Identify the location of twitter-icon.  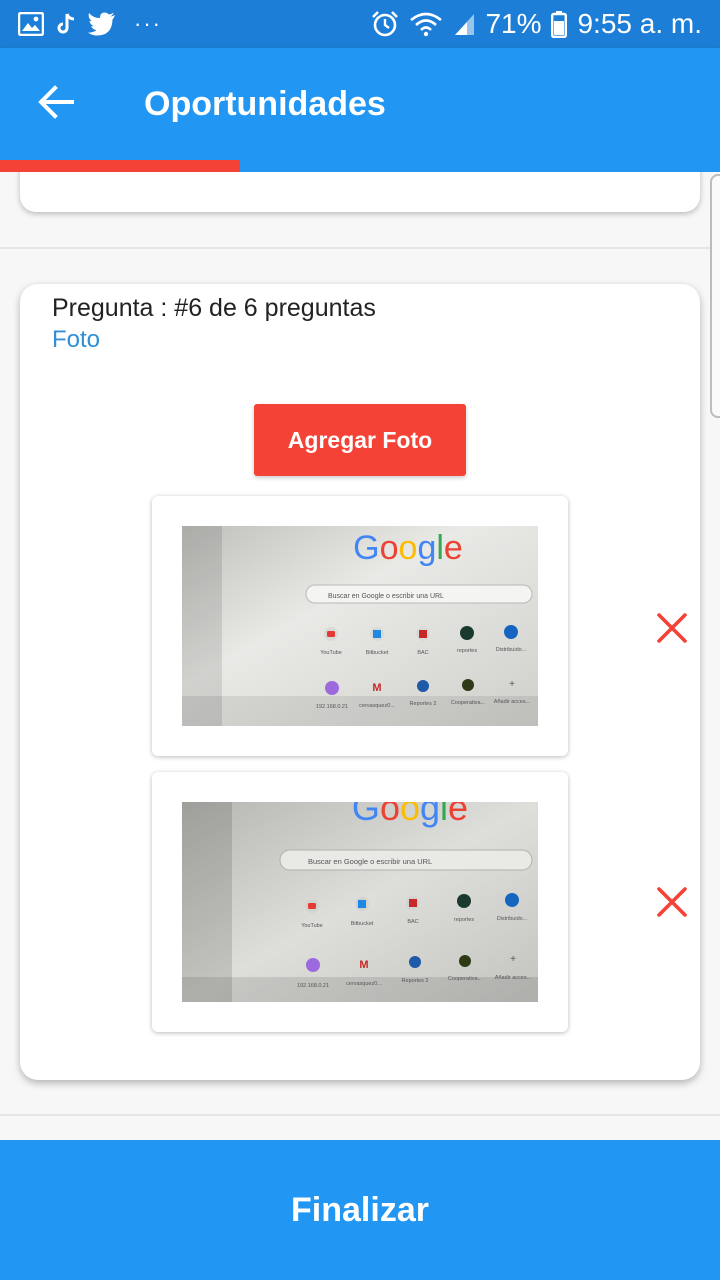
(102, 24).